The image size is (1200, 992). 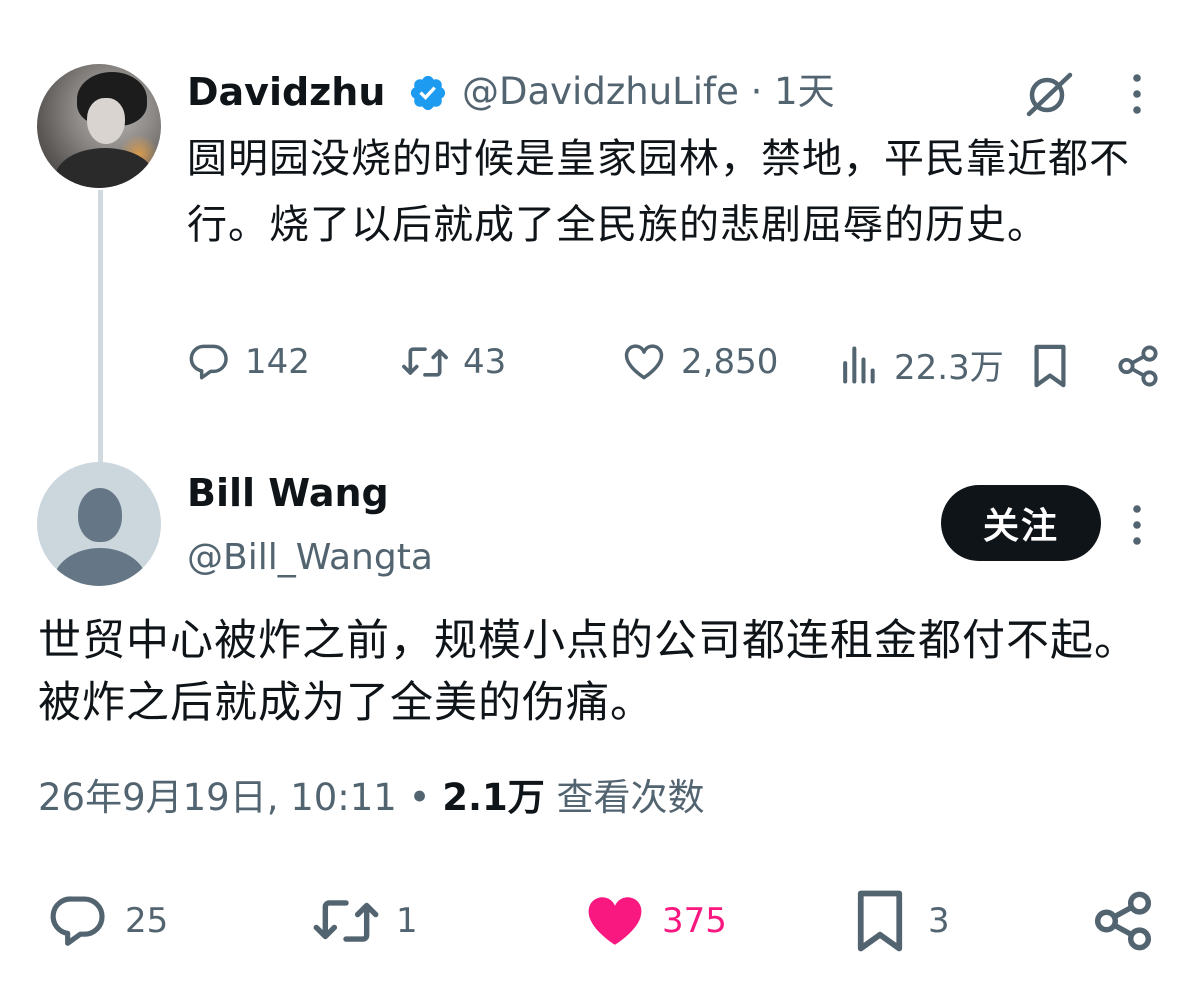 What do you see at coordinates (939, 921) in the screenshot?
I see `bookmark-count: 3` at bounding box center [939, 921].